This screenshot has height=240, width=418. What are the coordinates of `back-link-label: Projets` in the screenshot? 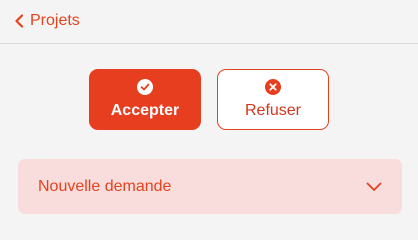 It's located at (55, 20).